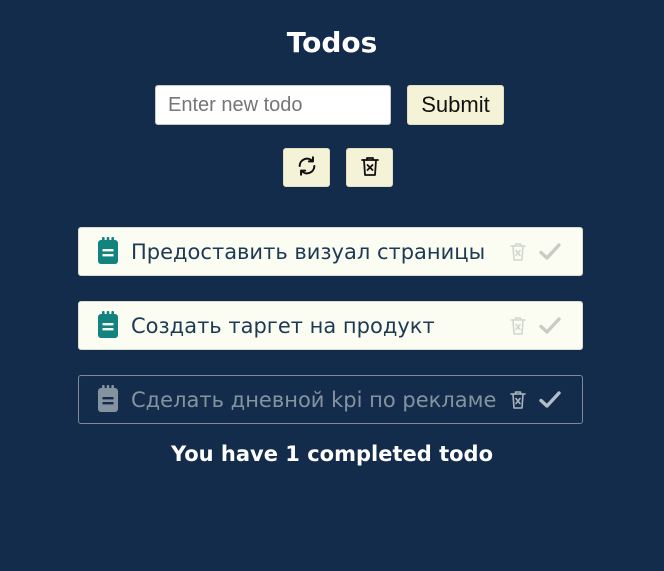  I want to click on new-todo-input, so click(273, 105).